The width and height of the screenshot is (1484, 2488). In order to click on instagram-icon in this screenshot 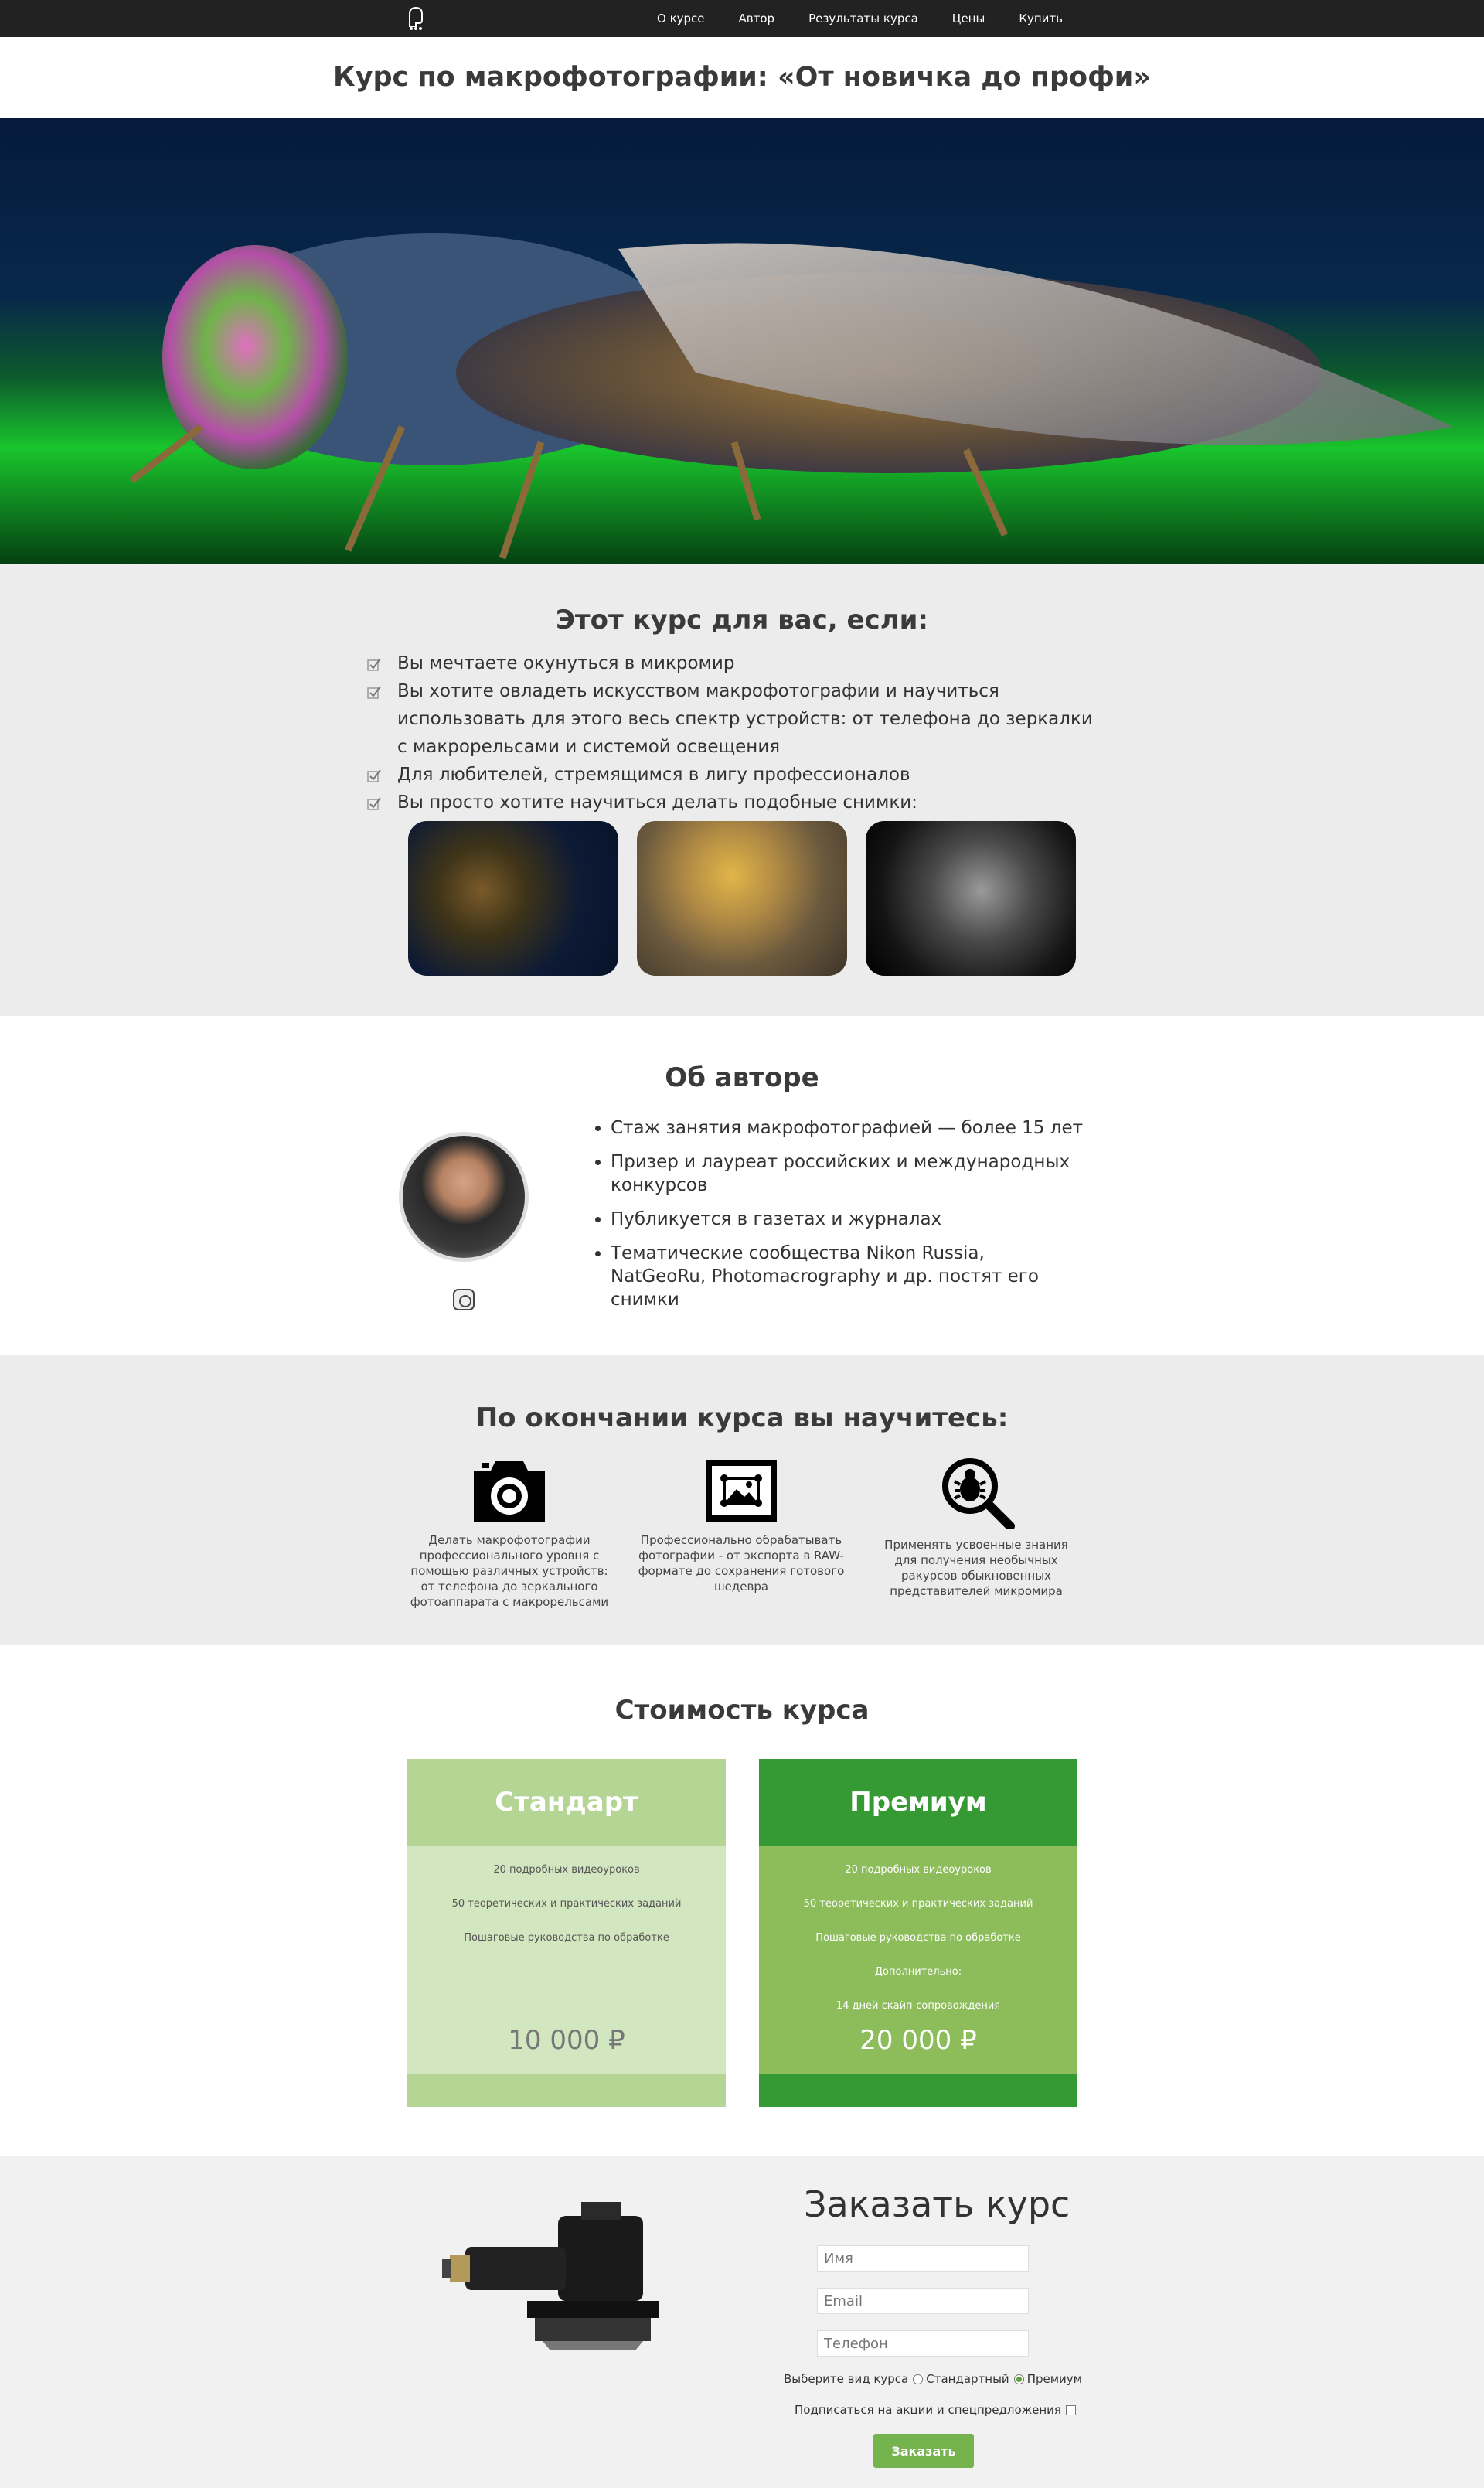, I will do `click(464, 1299)`.